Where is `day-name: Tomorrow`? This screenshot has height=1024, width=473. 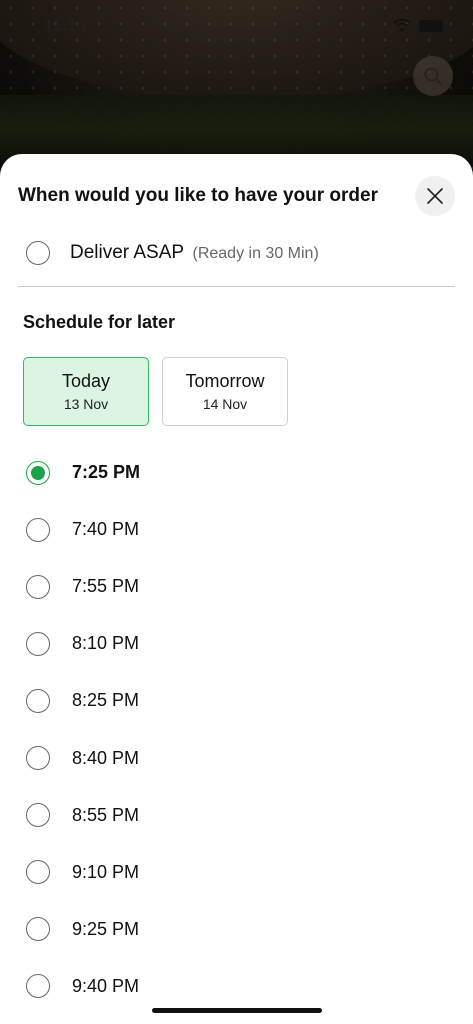
day-name: Tomorrow is located at coordinates (225, 381).